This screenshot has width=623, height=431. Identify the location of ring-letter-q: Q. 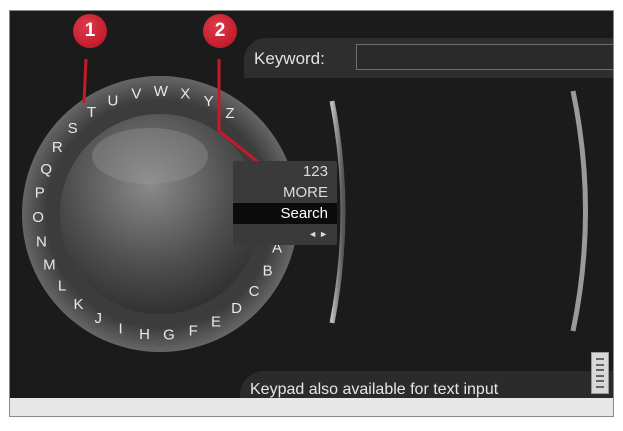
(46, 169).